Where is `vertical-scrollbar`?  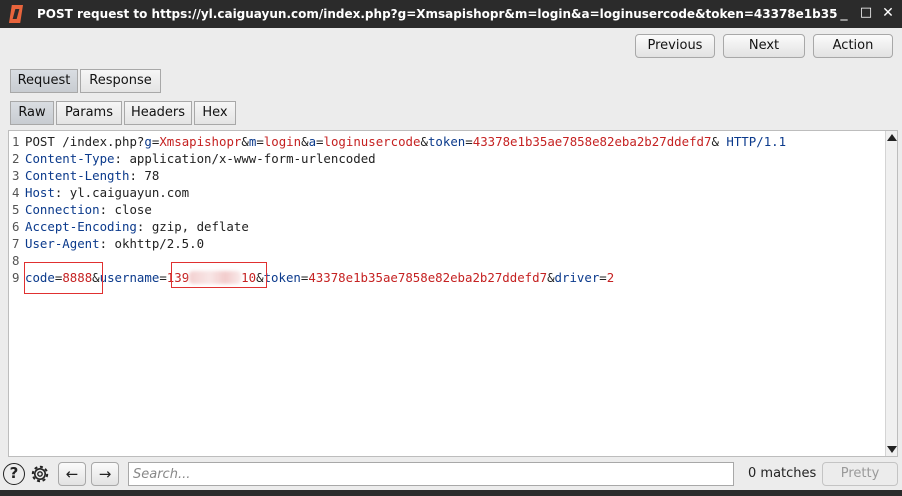 vertical-scrollbar is located at coordinates (891, 293).